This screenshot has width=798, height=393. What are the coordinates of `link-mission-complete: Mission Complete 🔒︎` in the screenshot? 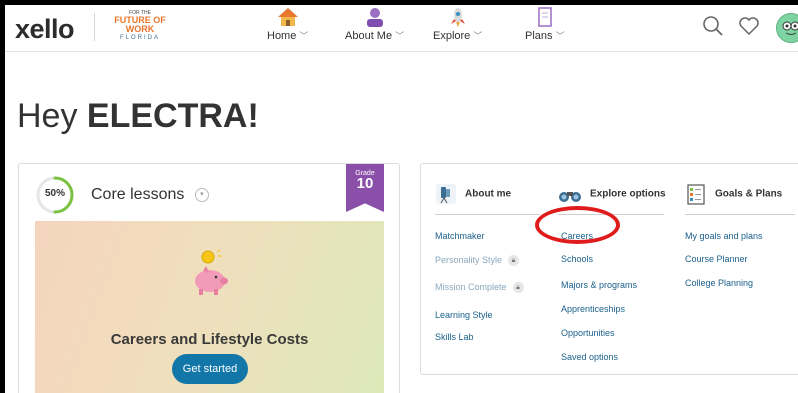 It's located at (479, 288).